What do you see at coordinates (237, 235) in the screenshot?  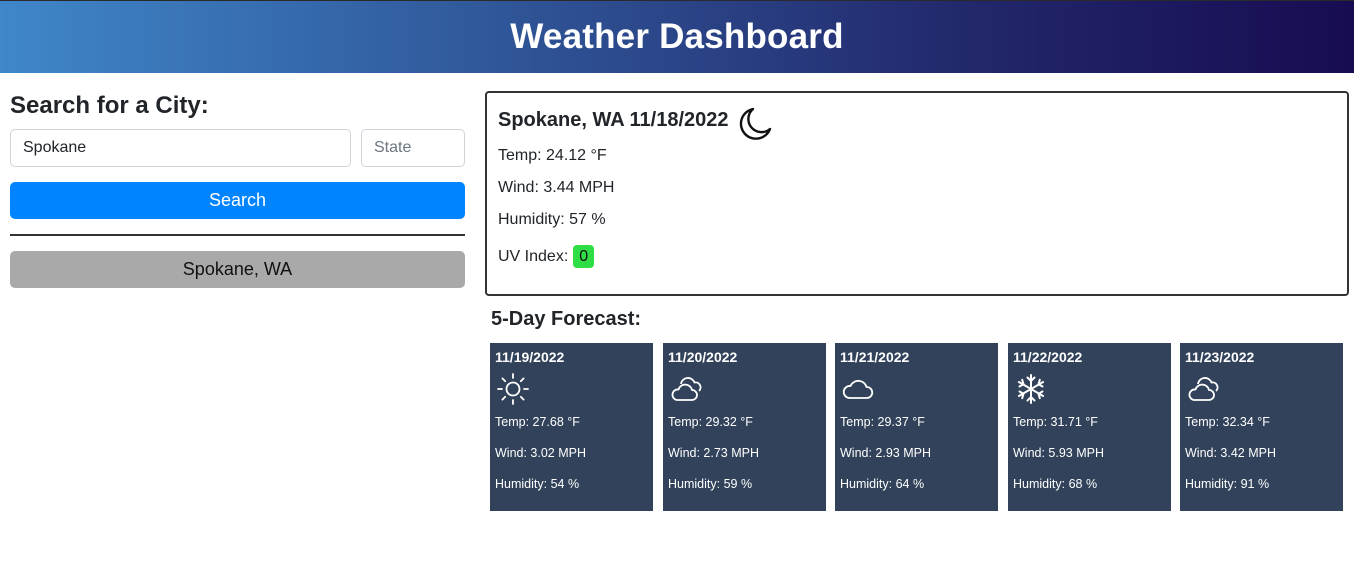 I see `divider` at bounding box center [237, 235].